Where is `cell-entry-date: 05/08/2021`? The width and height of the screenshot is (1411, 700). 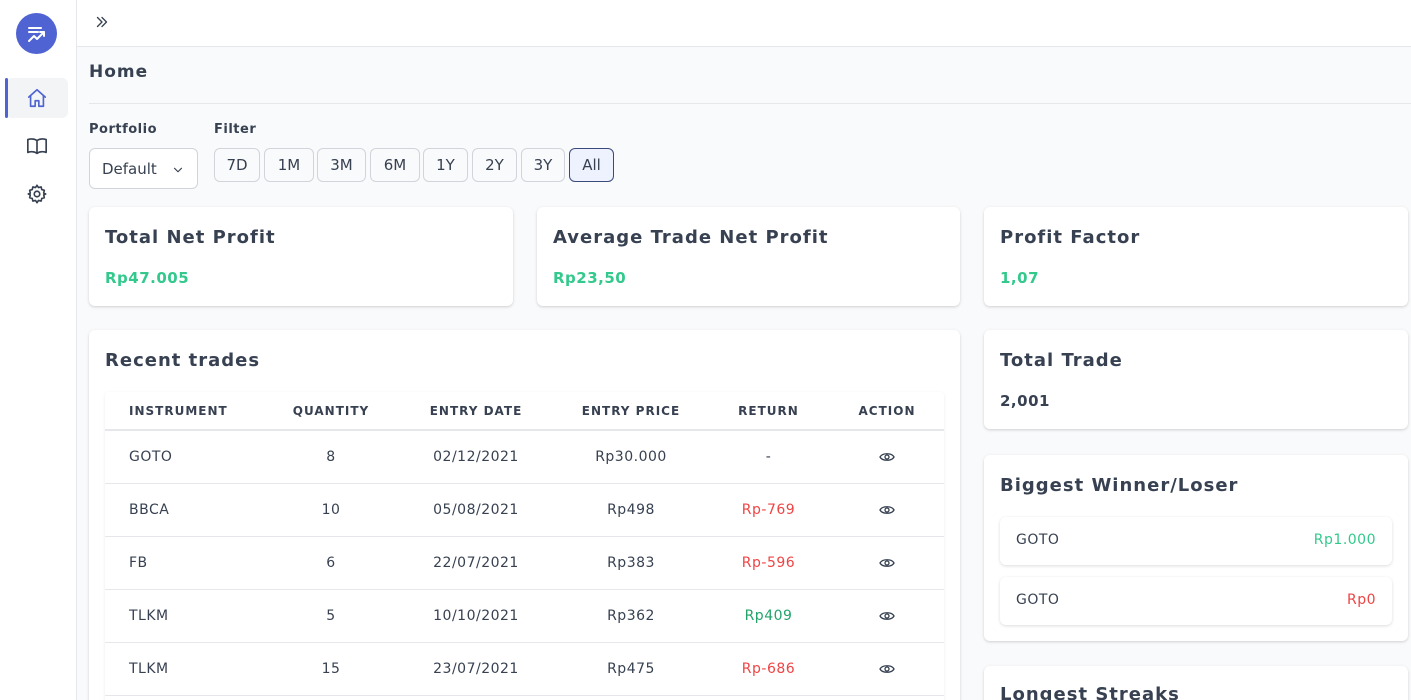 cell-entry-date: 05/08/2021 is located at coordinates (476, 510).